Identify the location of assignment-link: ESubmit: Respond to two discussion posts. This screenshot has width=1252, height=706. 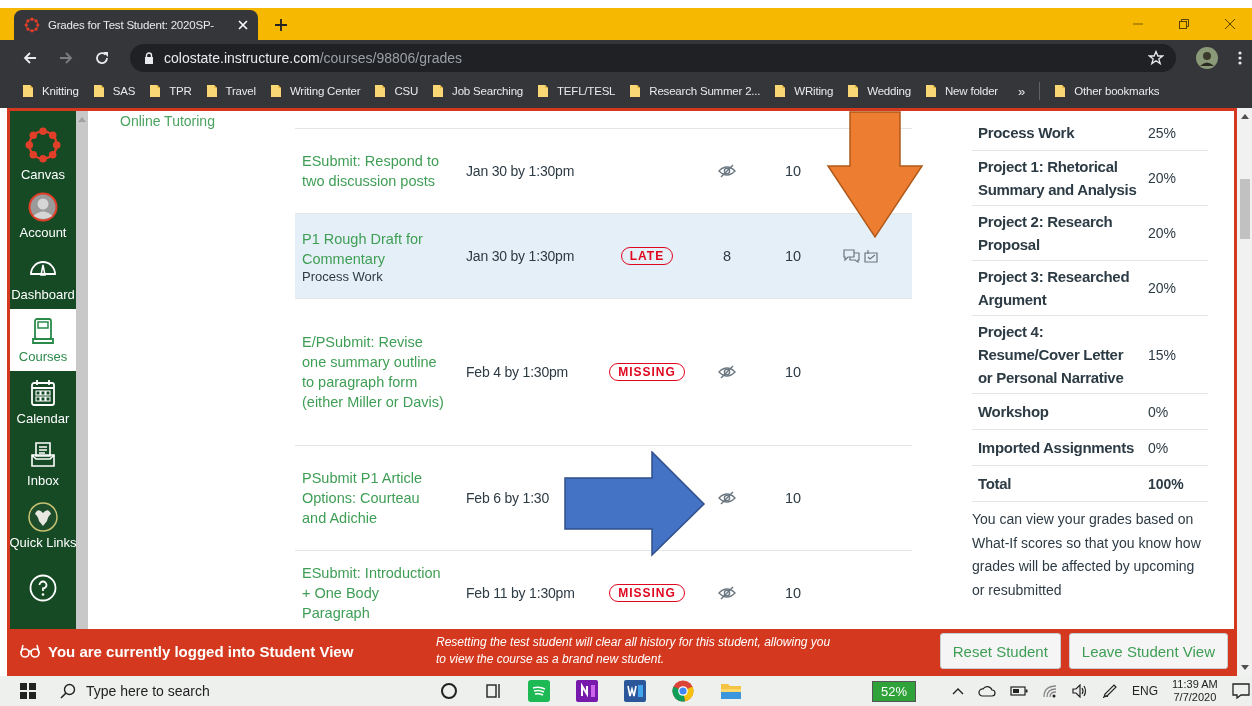
(374, 171).